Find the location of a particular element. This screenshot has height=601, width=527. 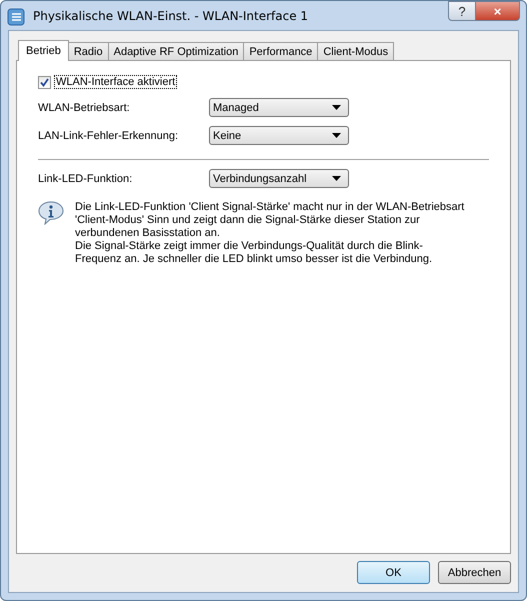

field-label: WLAN-Betriebsart: is located at coordinates (84, 108).